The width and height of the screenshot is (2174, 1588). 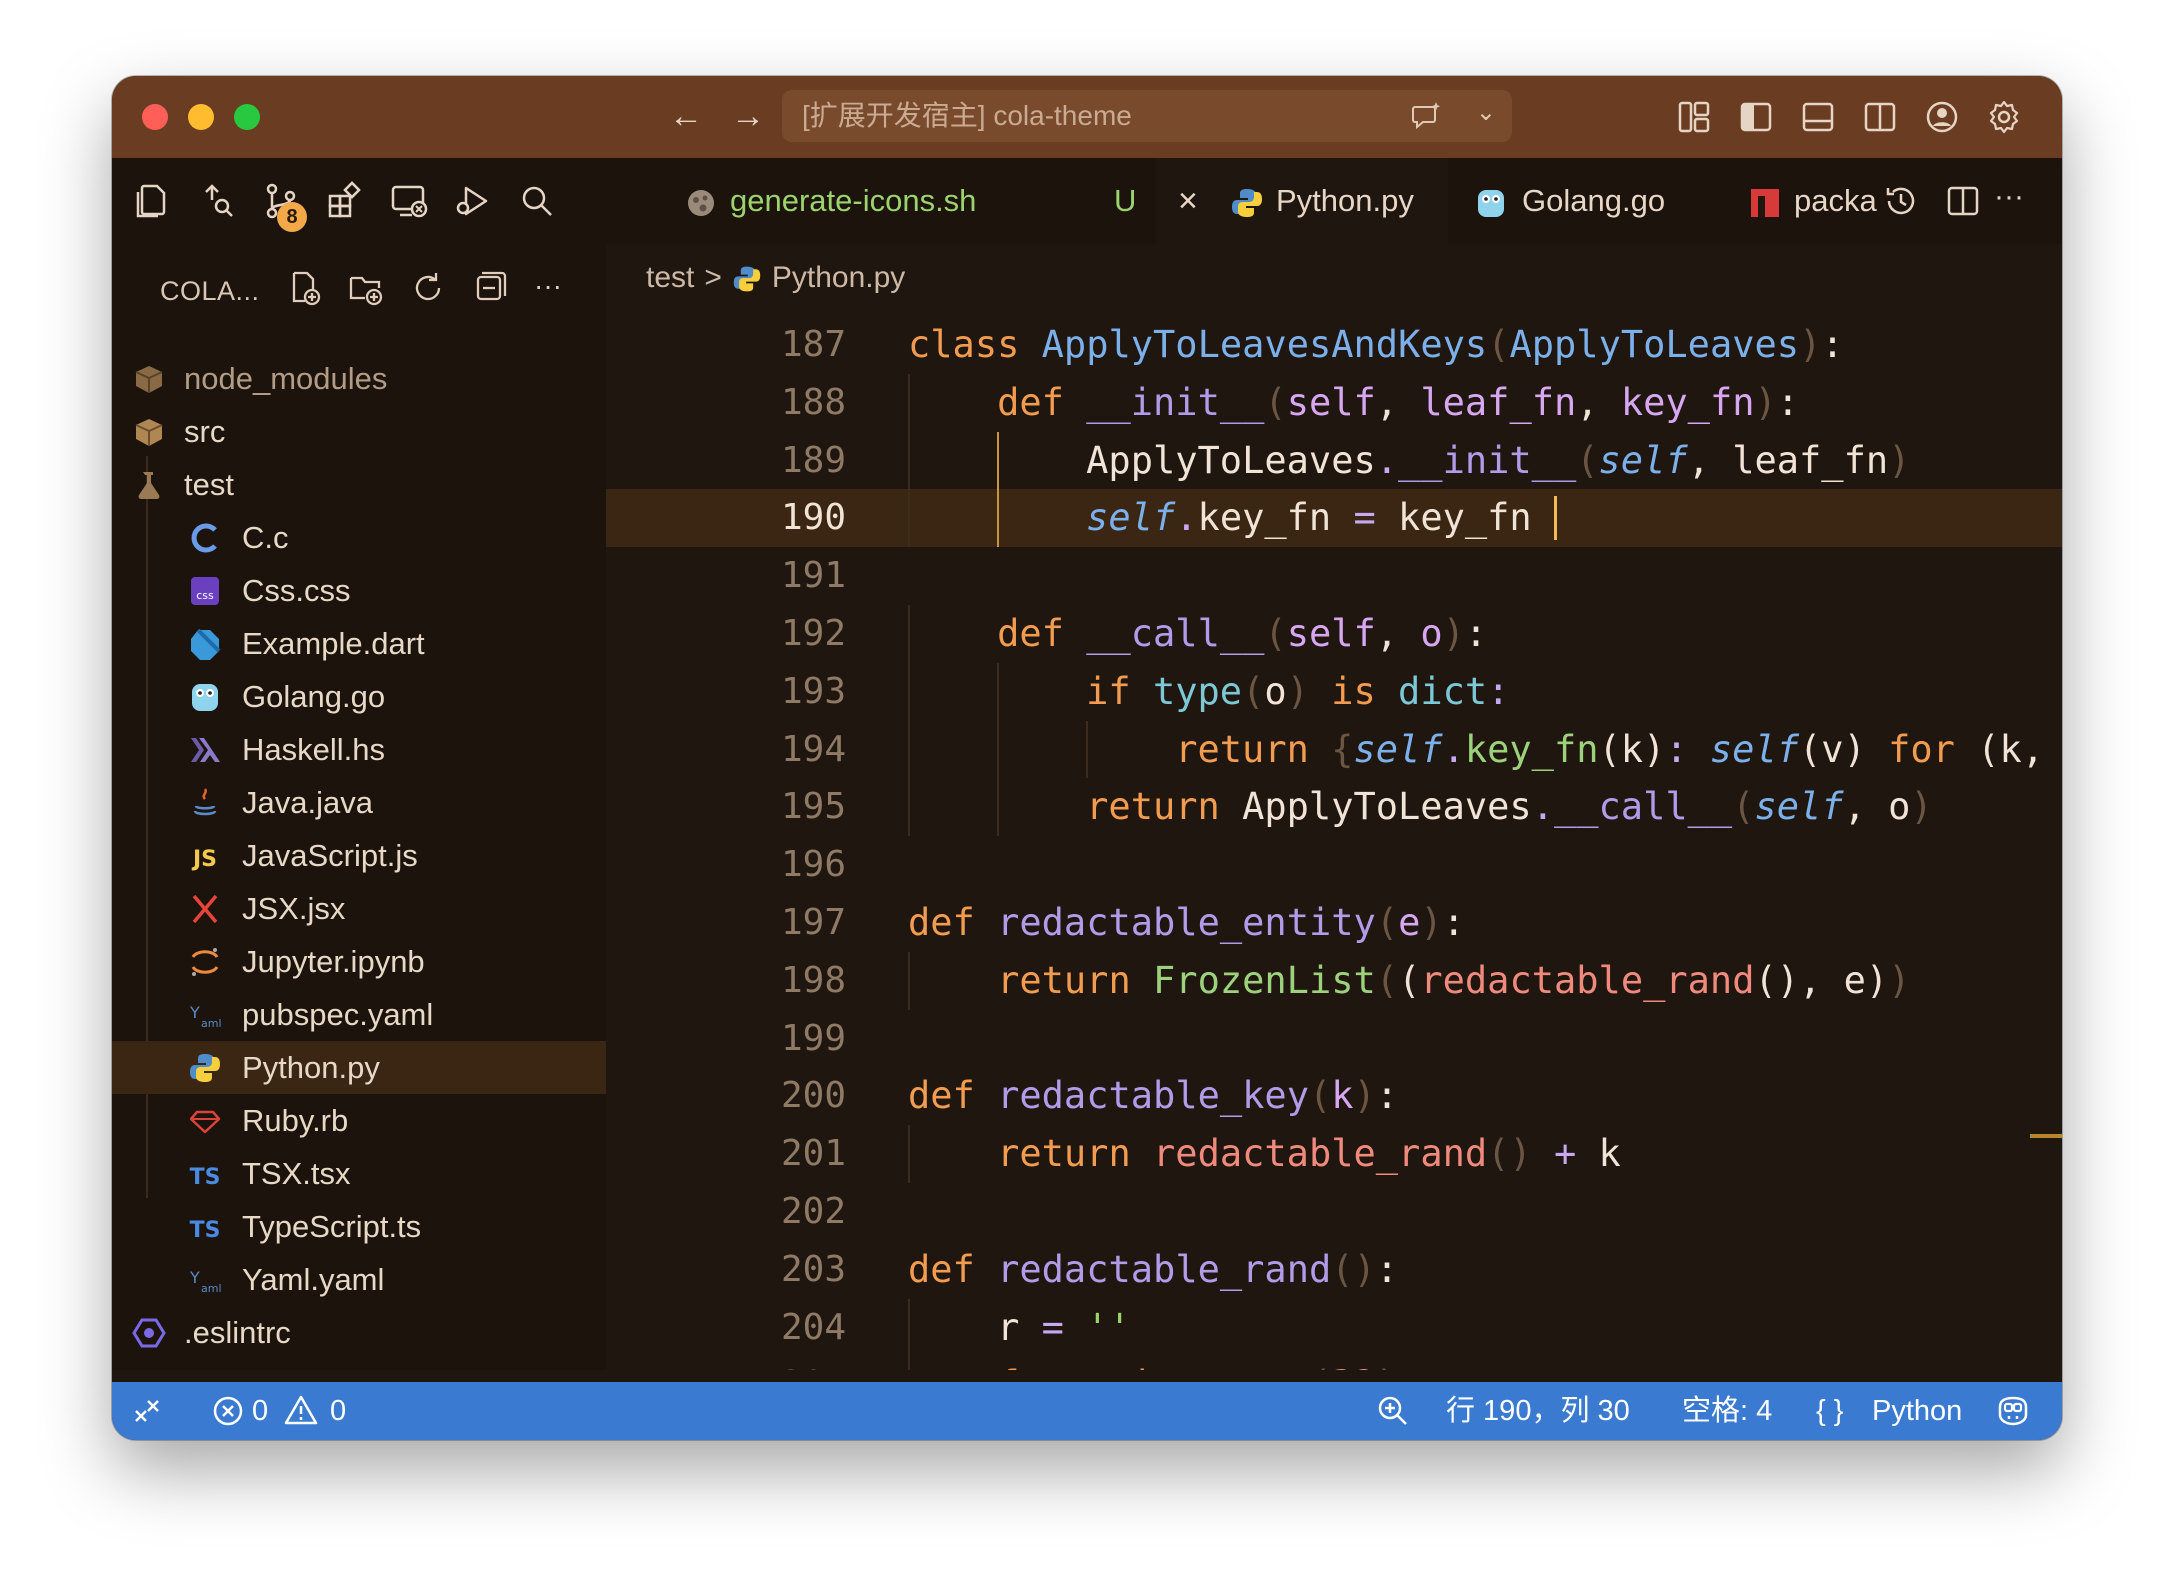 What do you see at coordinates (1426, 116) in the screenshot?
I see `chat-sparkle-icon` at bounding box center [1426, 116].